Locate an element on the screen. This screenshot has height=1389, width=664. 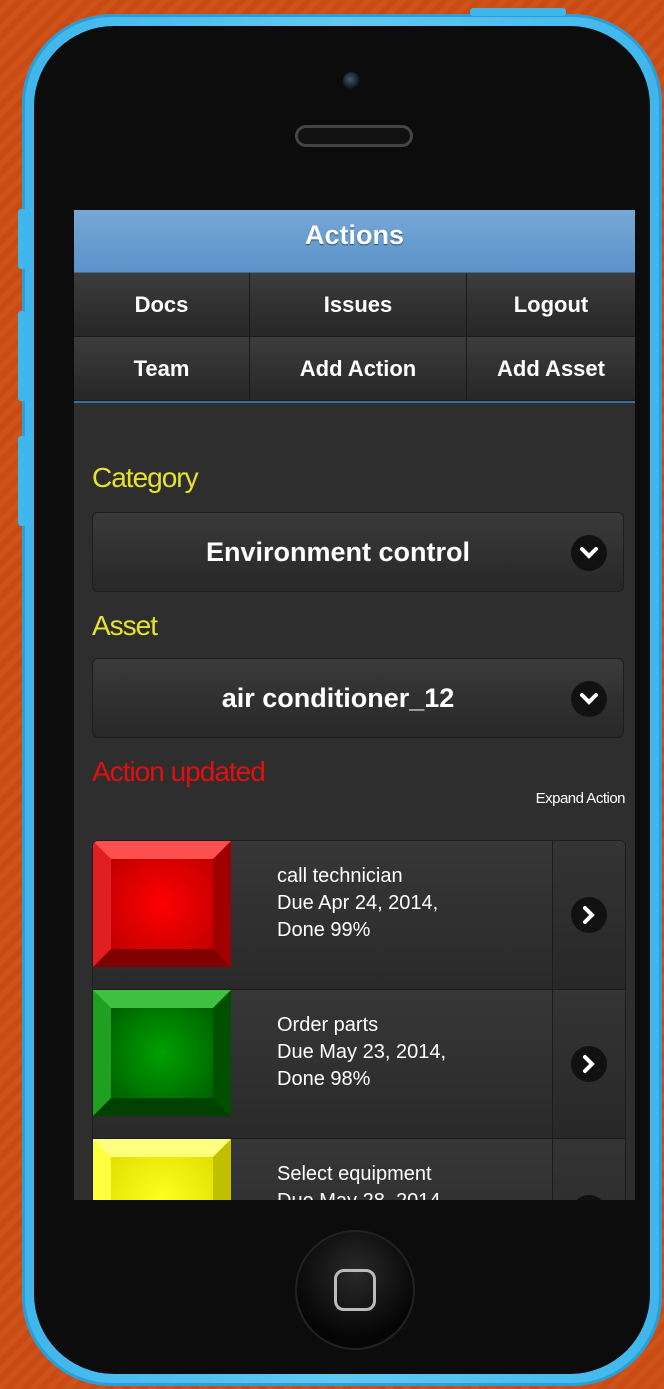
category-select-value: Environment control is located at coordinates (337, 551).